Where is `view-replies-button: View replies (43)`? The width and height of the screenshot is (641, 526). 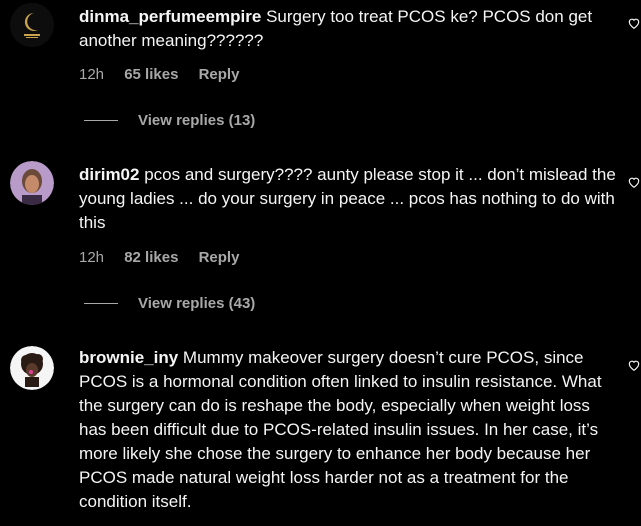 view-replies-button: View replies (43) is located at coordinates (169, 303).